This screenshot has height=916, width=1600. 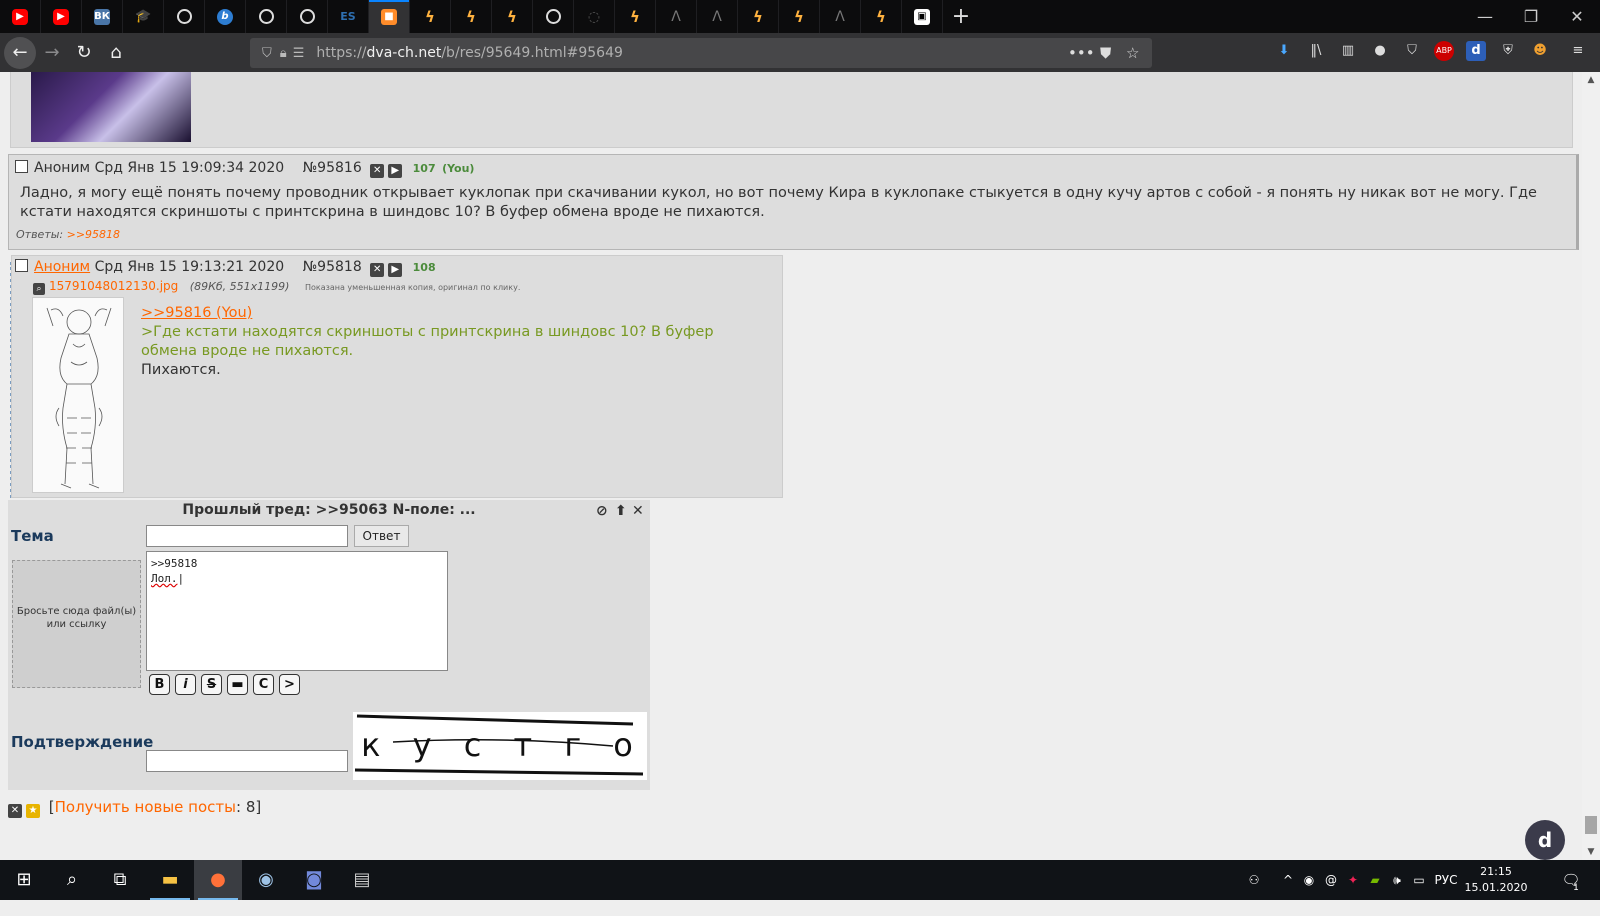 What do you see at coordinates (196, 313) in the screenshot?
I see `reply-reference-link: >>95816 (You)` at bounding box center [196, 313].